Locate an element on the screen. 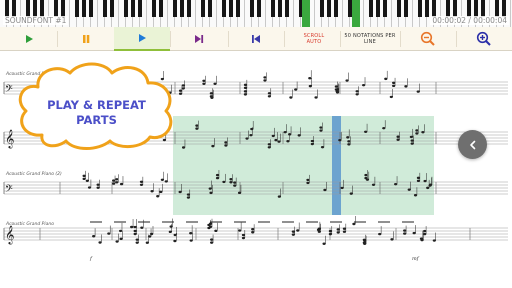 The image size is (512, 288). collapse-panel-button is located at coordinates (472, 144).